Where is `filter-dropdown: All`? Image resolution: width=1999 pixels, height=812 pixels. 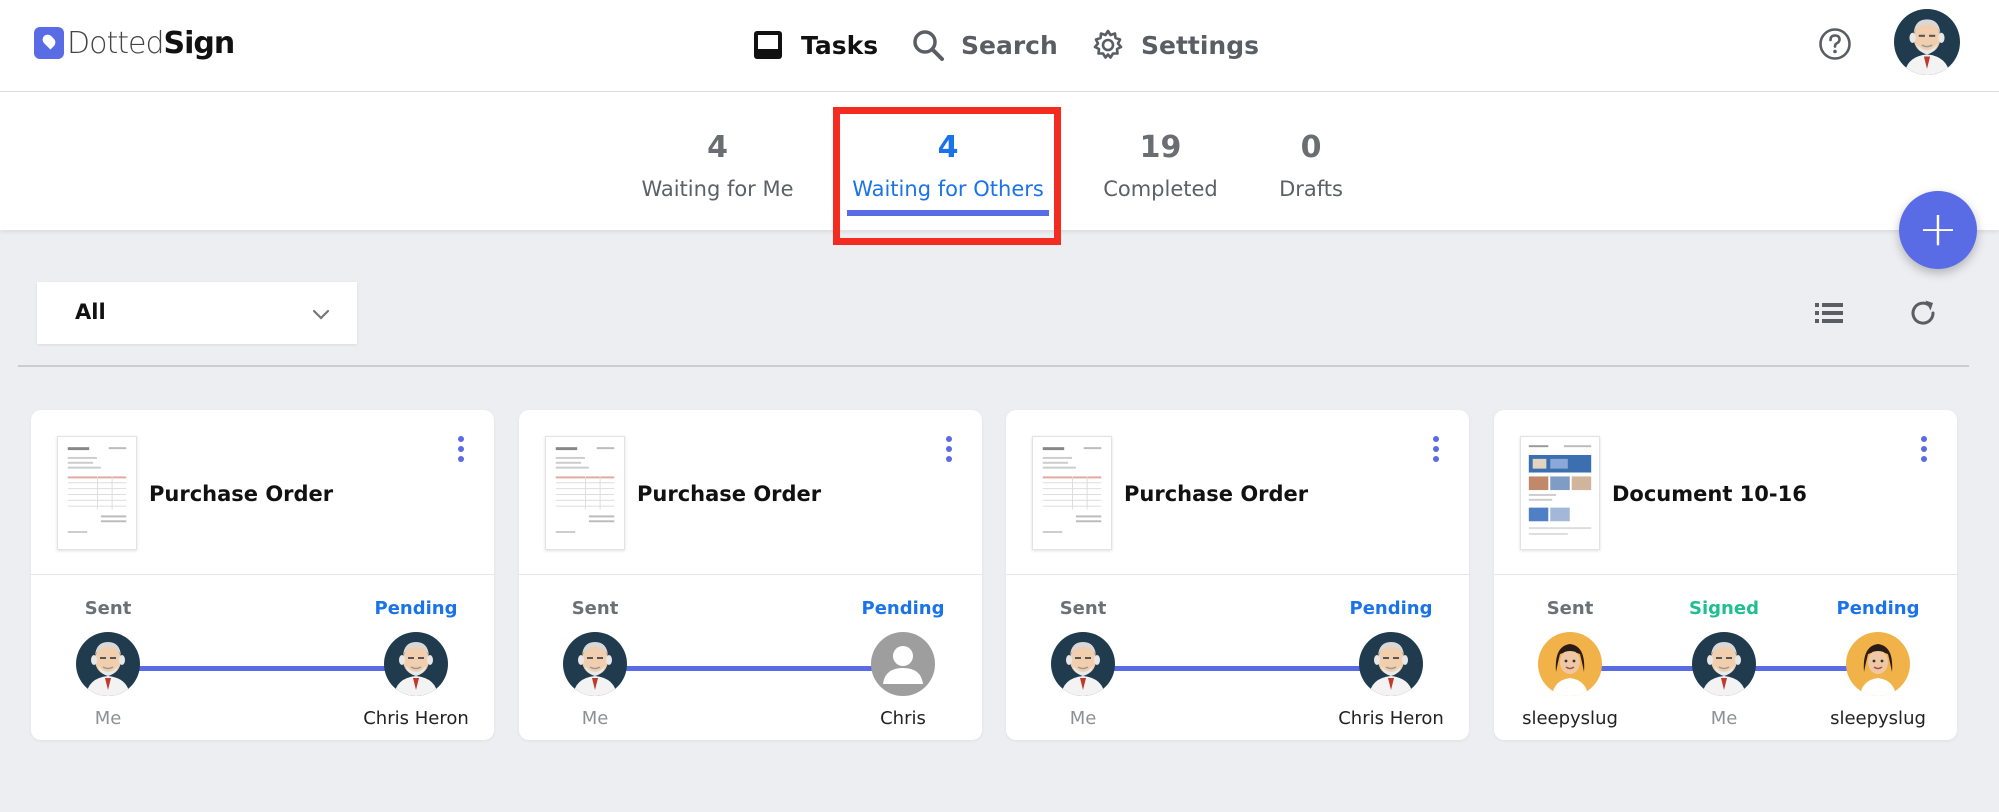 filter-dropdown: All is located at coordinates (197, 313).